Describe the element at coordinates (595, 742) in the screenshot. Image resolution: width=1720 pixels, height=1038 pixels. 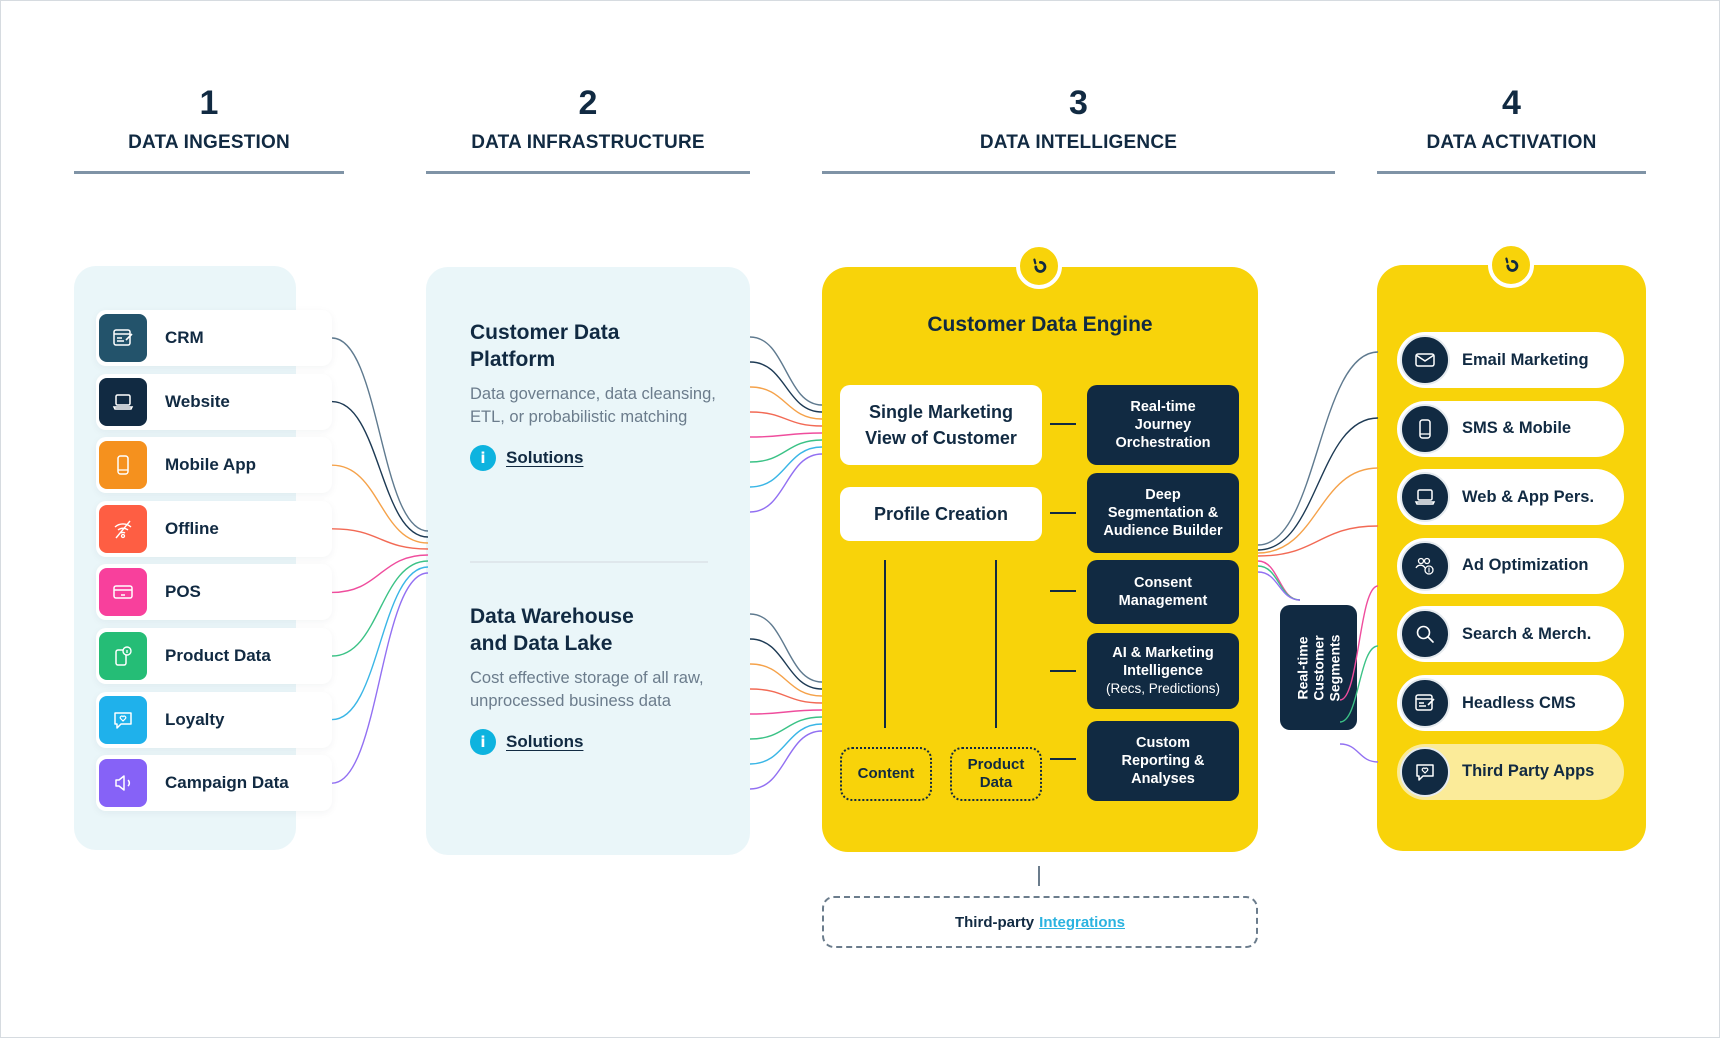
I see `warehouse-solutions-link-row: i Solutions` at that location.